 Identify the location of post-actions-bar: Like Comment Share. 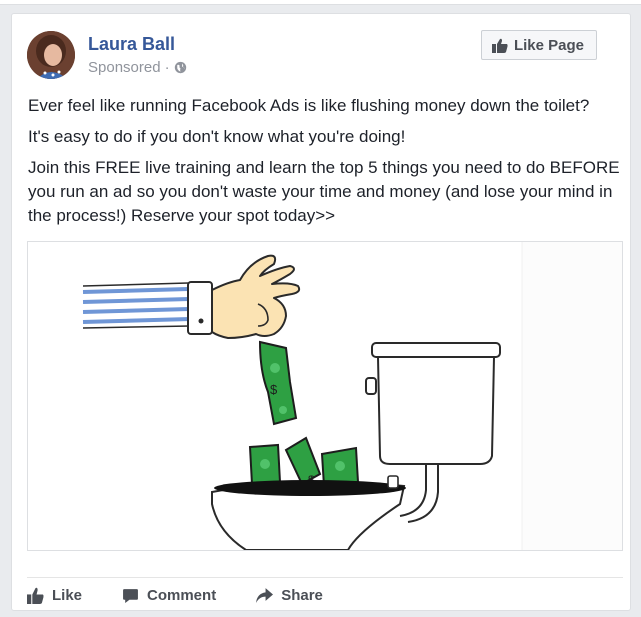
(195, 595).